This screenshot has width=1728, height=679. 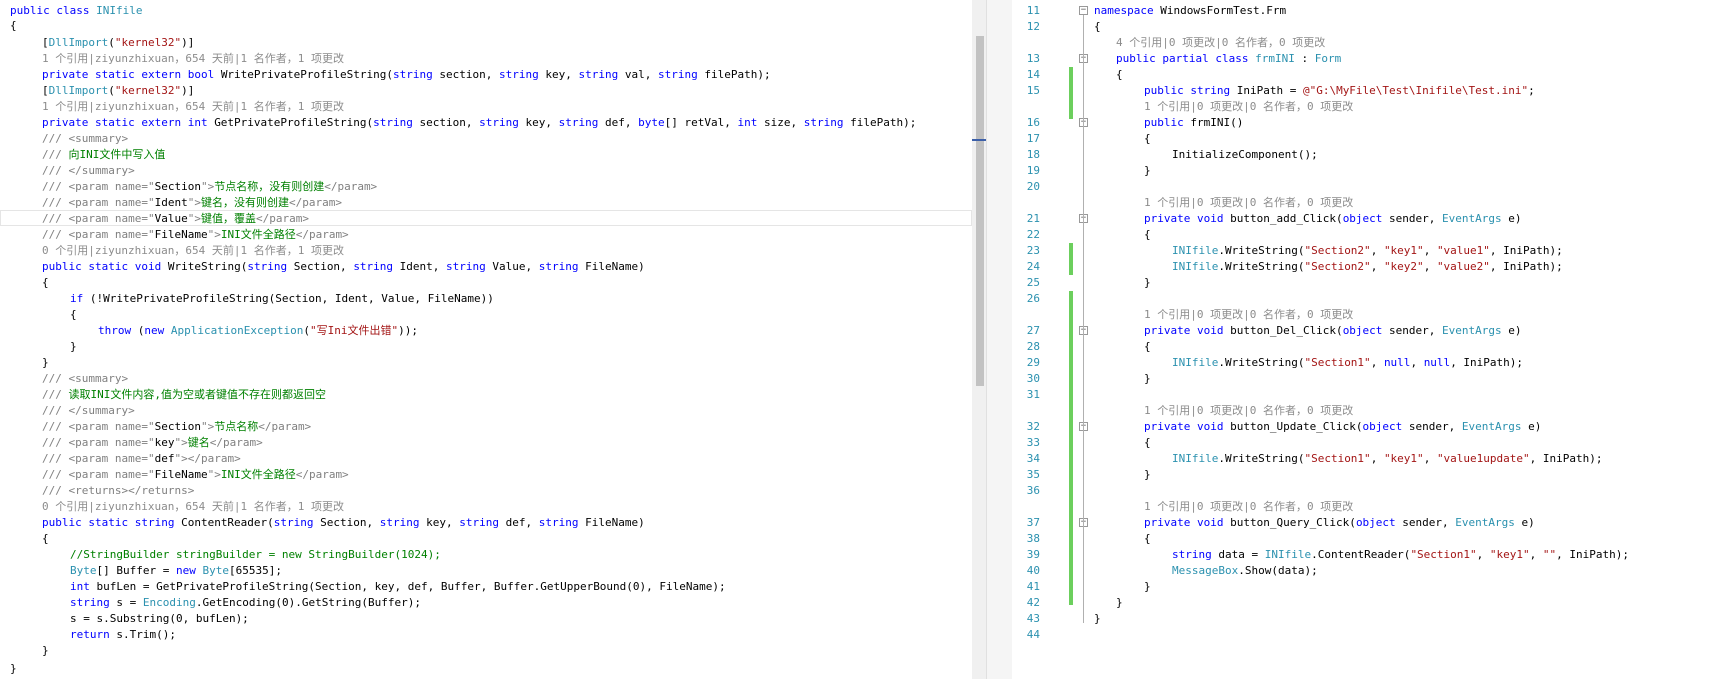 I want to click on code-line: public frmINI(), so click(x=1193, y=123).